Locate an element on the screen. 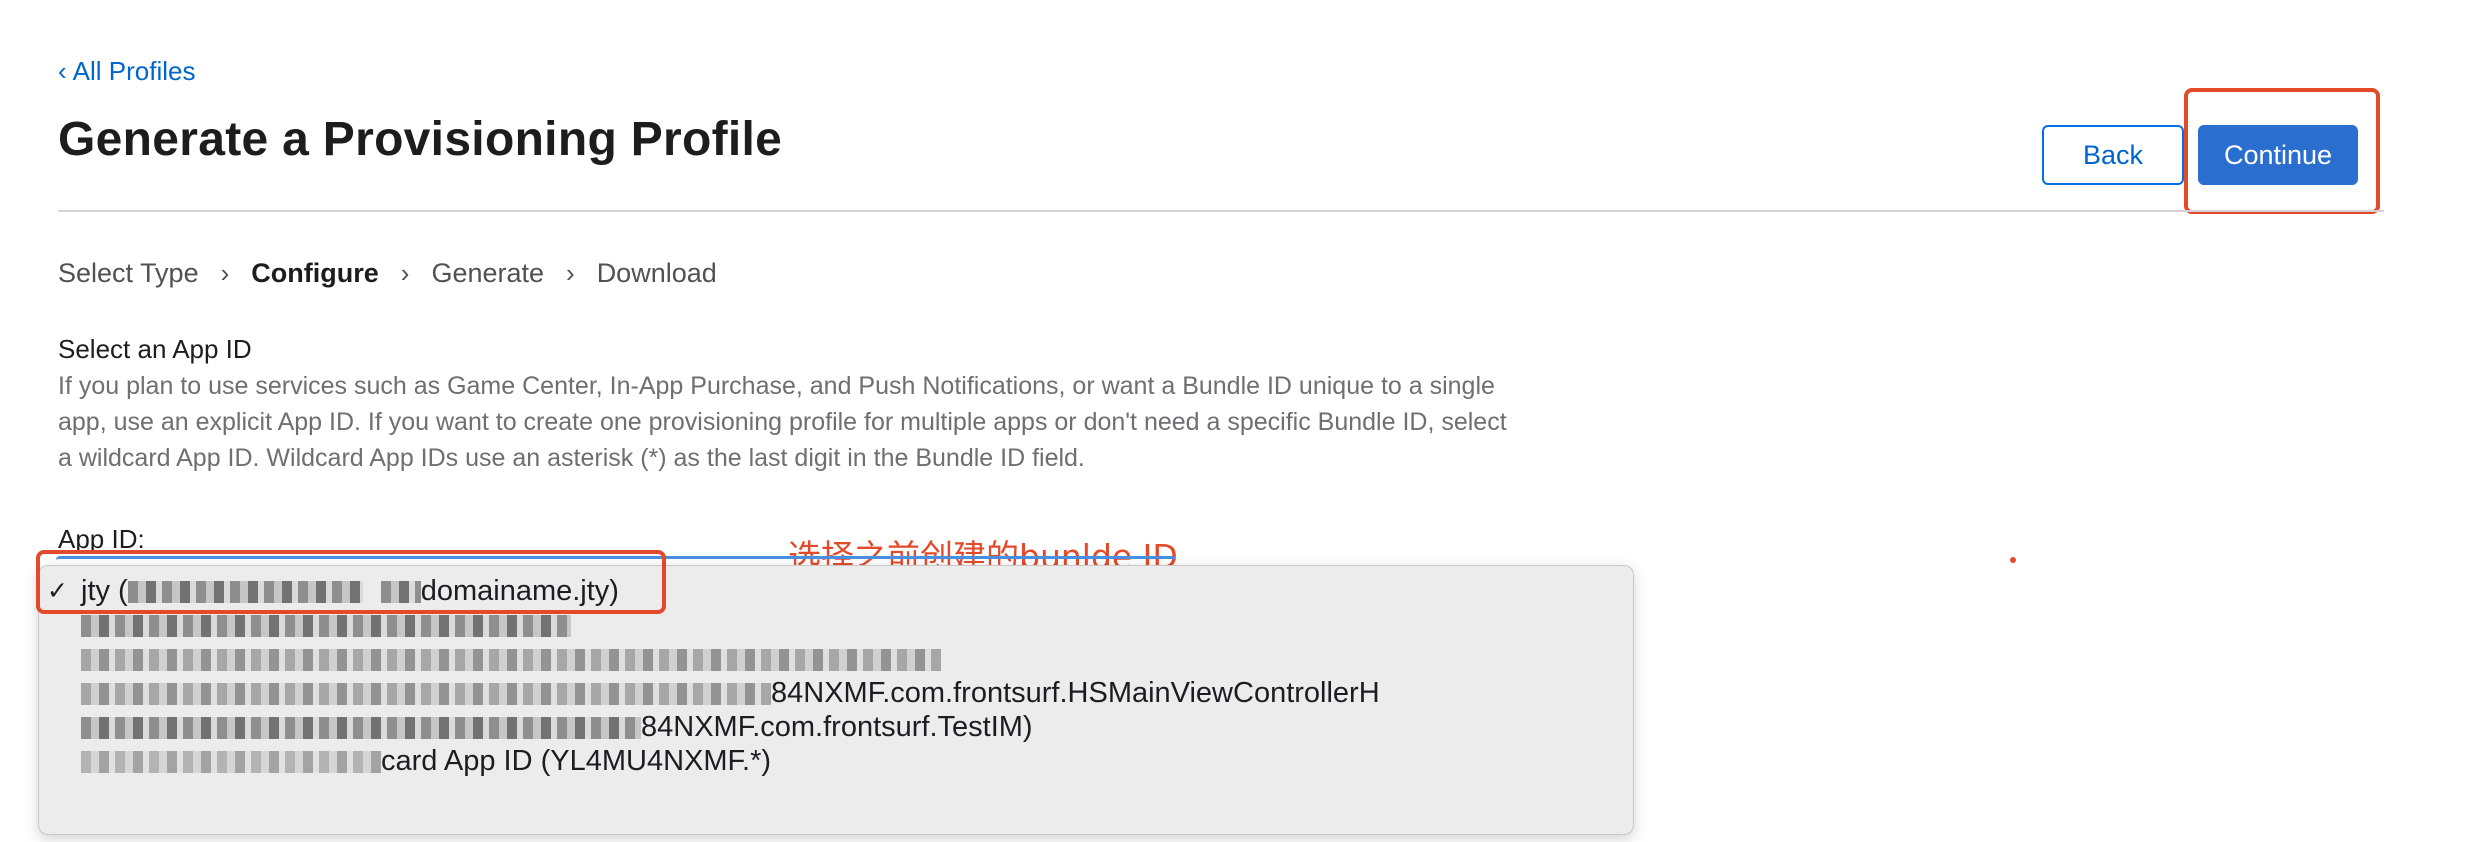  step-configure: Configure is located at coordinates (315, 273).